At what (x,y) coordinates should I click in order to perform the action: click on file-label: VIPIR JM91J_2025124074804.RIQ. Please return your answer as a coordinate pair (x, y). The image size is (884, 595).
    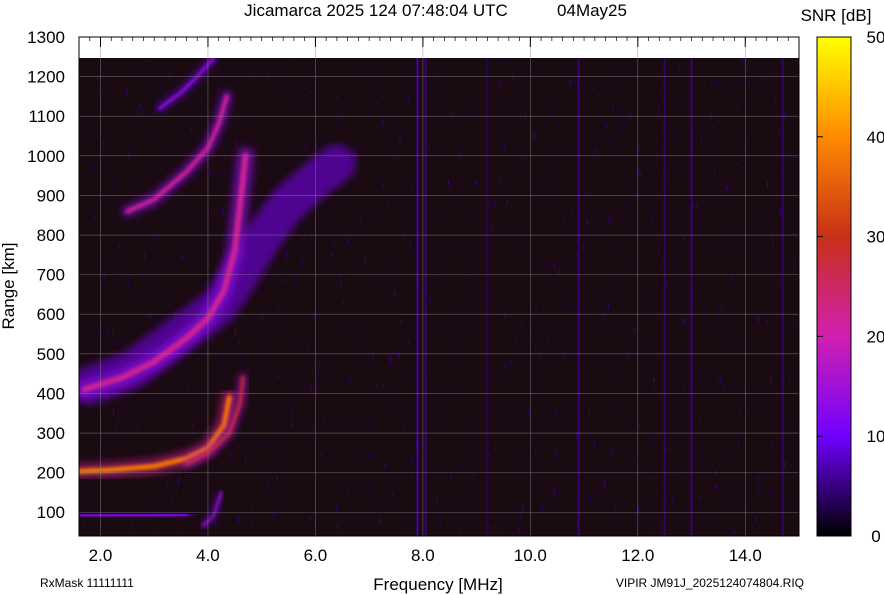
    Looking at the image, I should click on (710, 583).